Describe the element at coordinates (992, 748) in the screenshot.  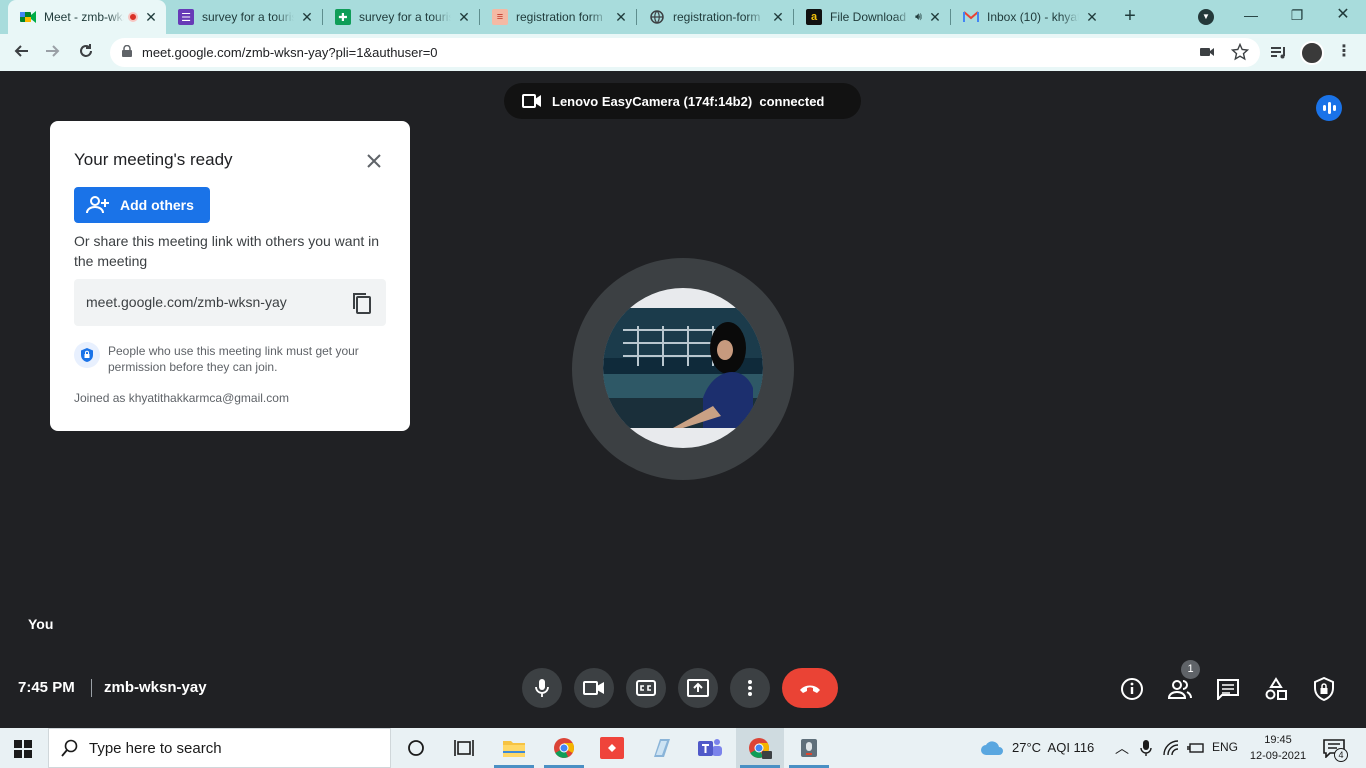
I see `weather-cloud-icon` at that location.